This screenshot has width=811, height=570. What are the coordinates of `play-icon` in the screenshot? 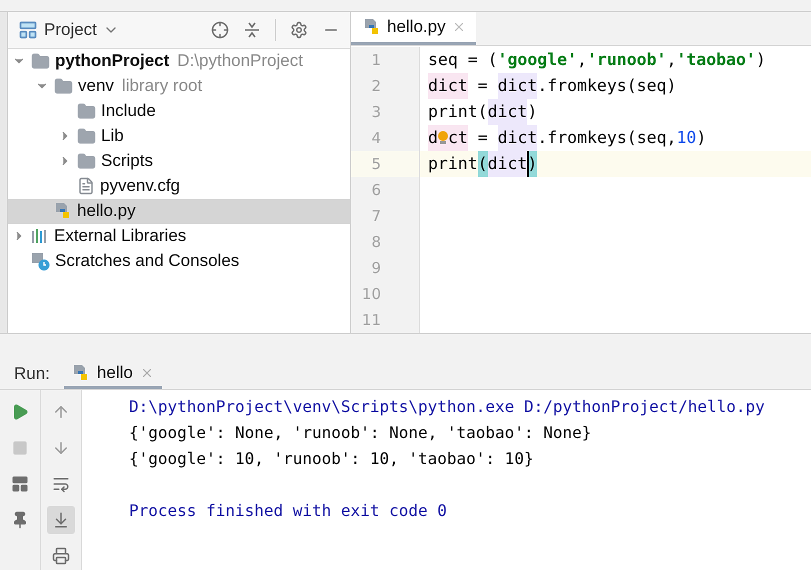 It's located at (20, 411).